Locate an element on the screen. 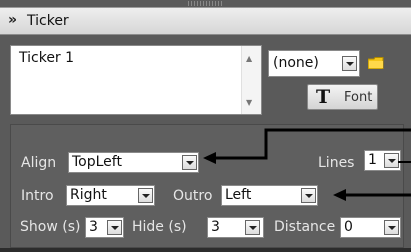  outro-arrow is located at coordinates (372, 195).